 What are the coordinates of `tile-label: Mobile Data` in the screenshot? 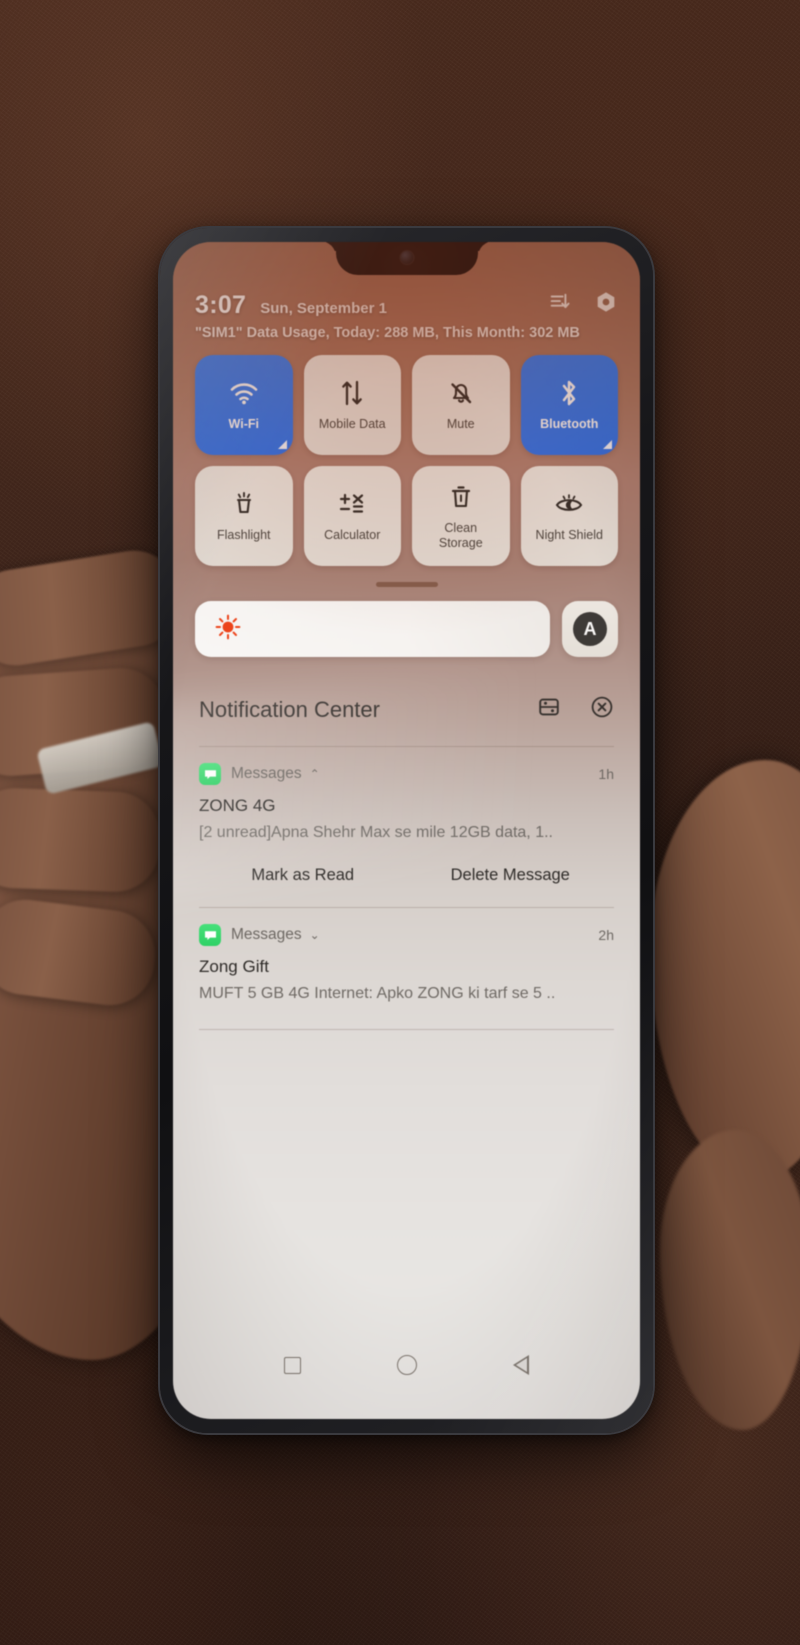 It's located at (352, 424).